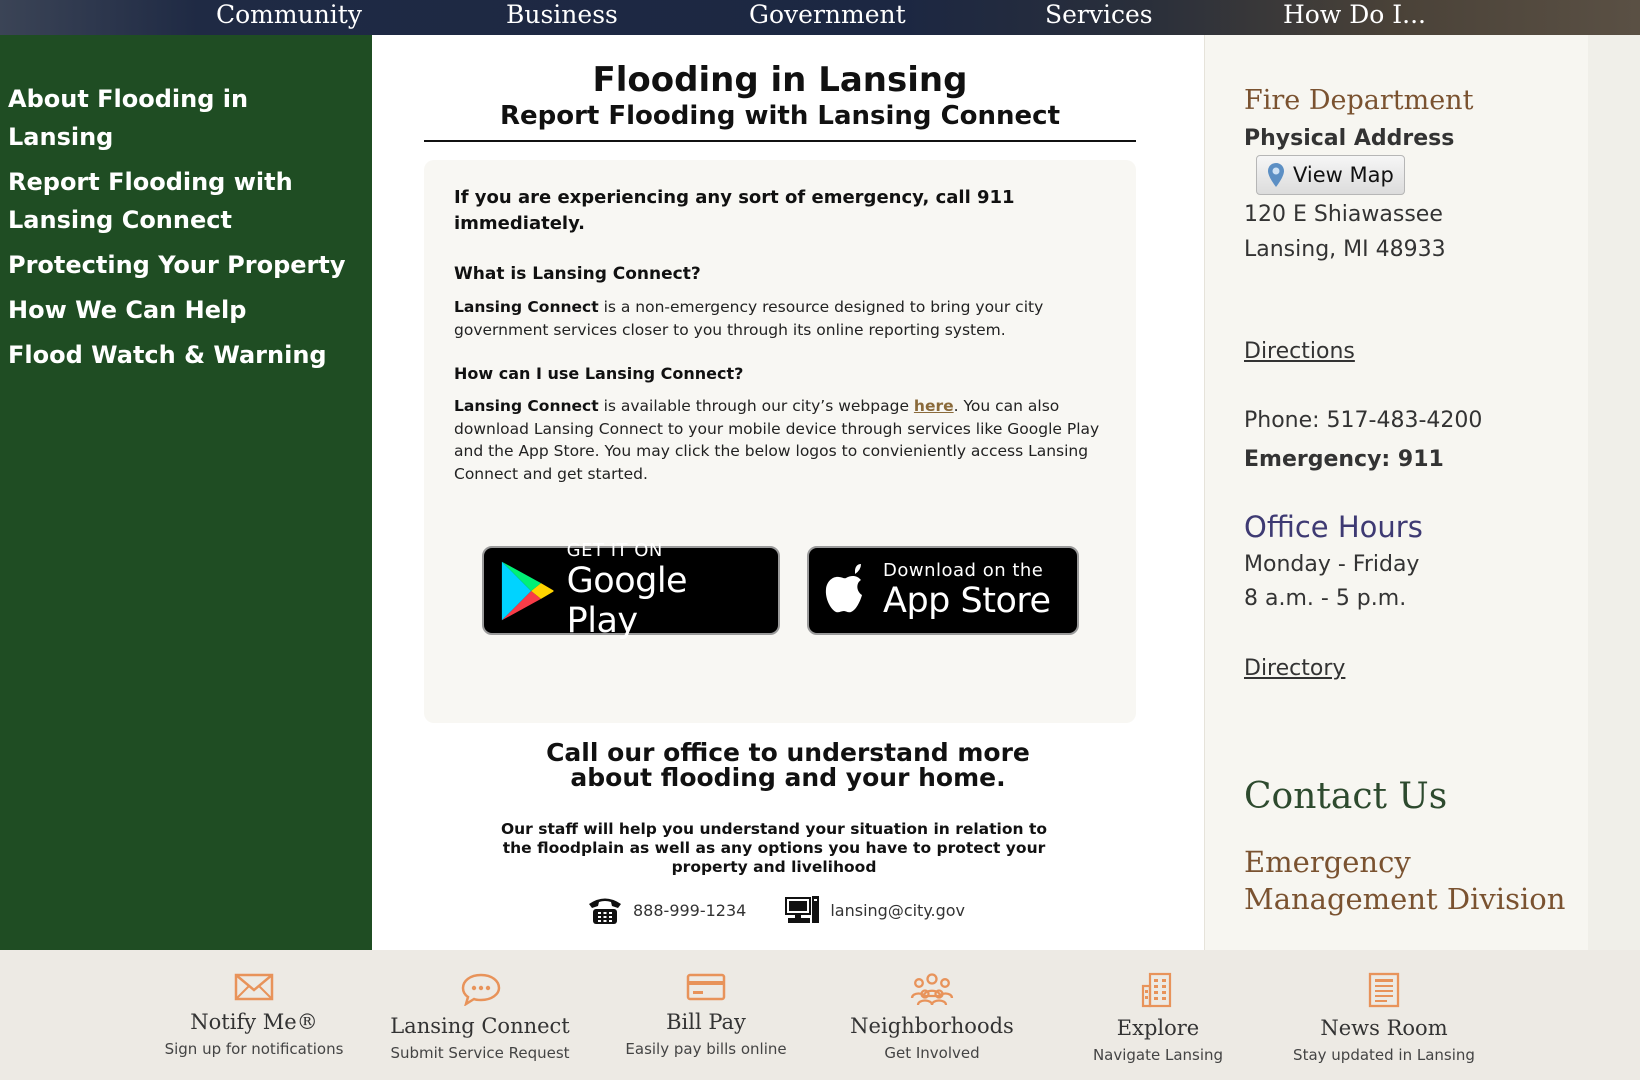 The width and height of the screenshot is (1640, 1080). I want to click on fire-department-title: Fire Department, so click(1359, 100).